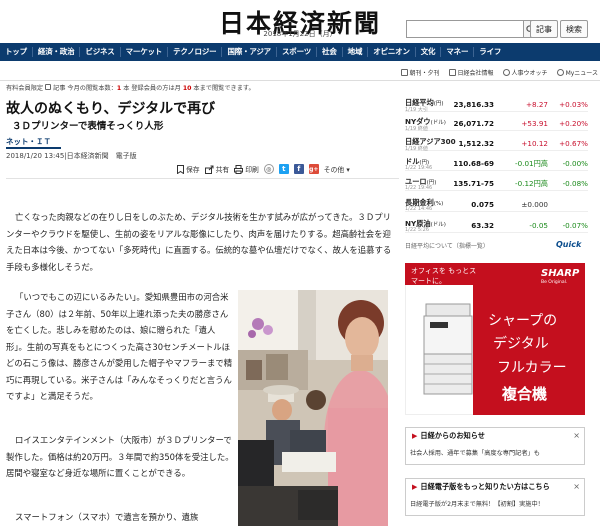 The width and height of the screenshot is (600, 526). Describe the element at coordinates (330, 52) in the screenshot. I see `nav-society: 社会` at that location.